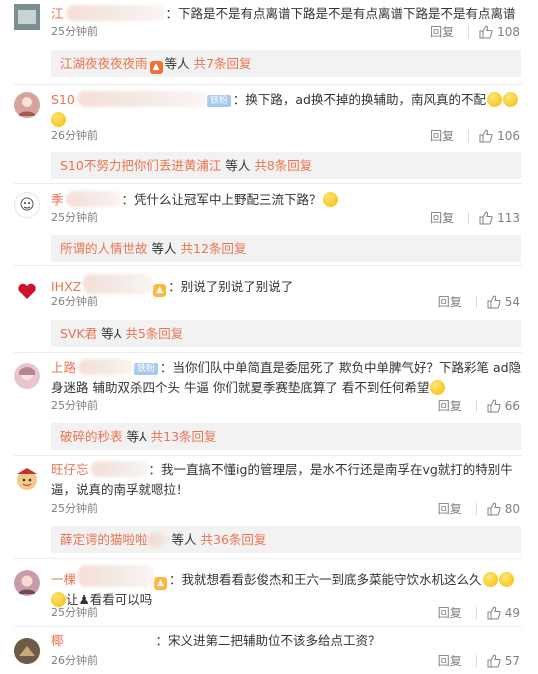 The image size is (538, 674). What do you see at coordinates (503, 406) in the screenshot?
I see `like-button: 66` at bounding box center [503, 406].